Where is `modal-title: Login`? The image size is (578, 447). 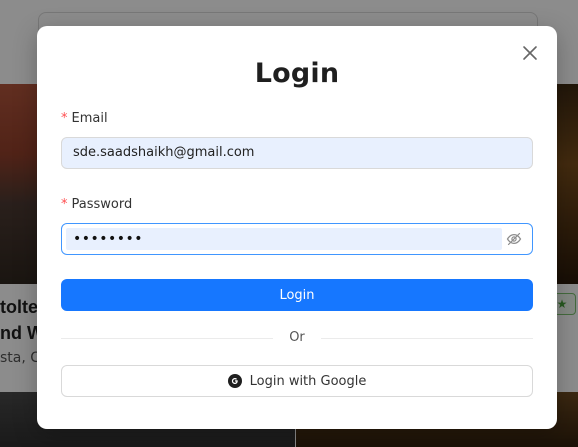 modal-title: Login is located at coordinates (297, 73).